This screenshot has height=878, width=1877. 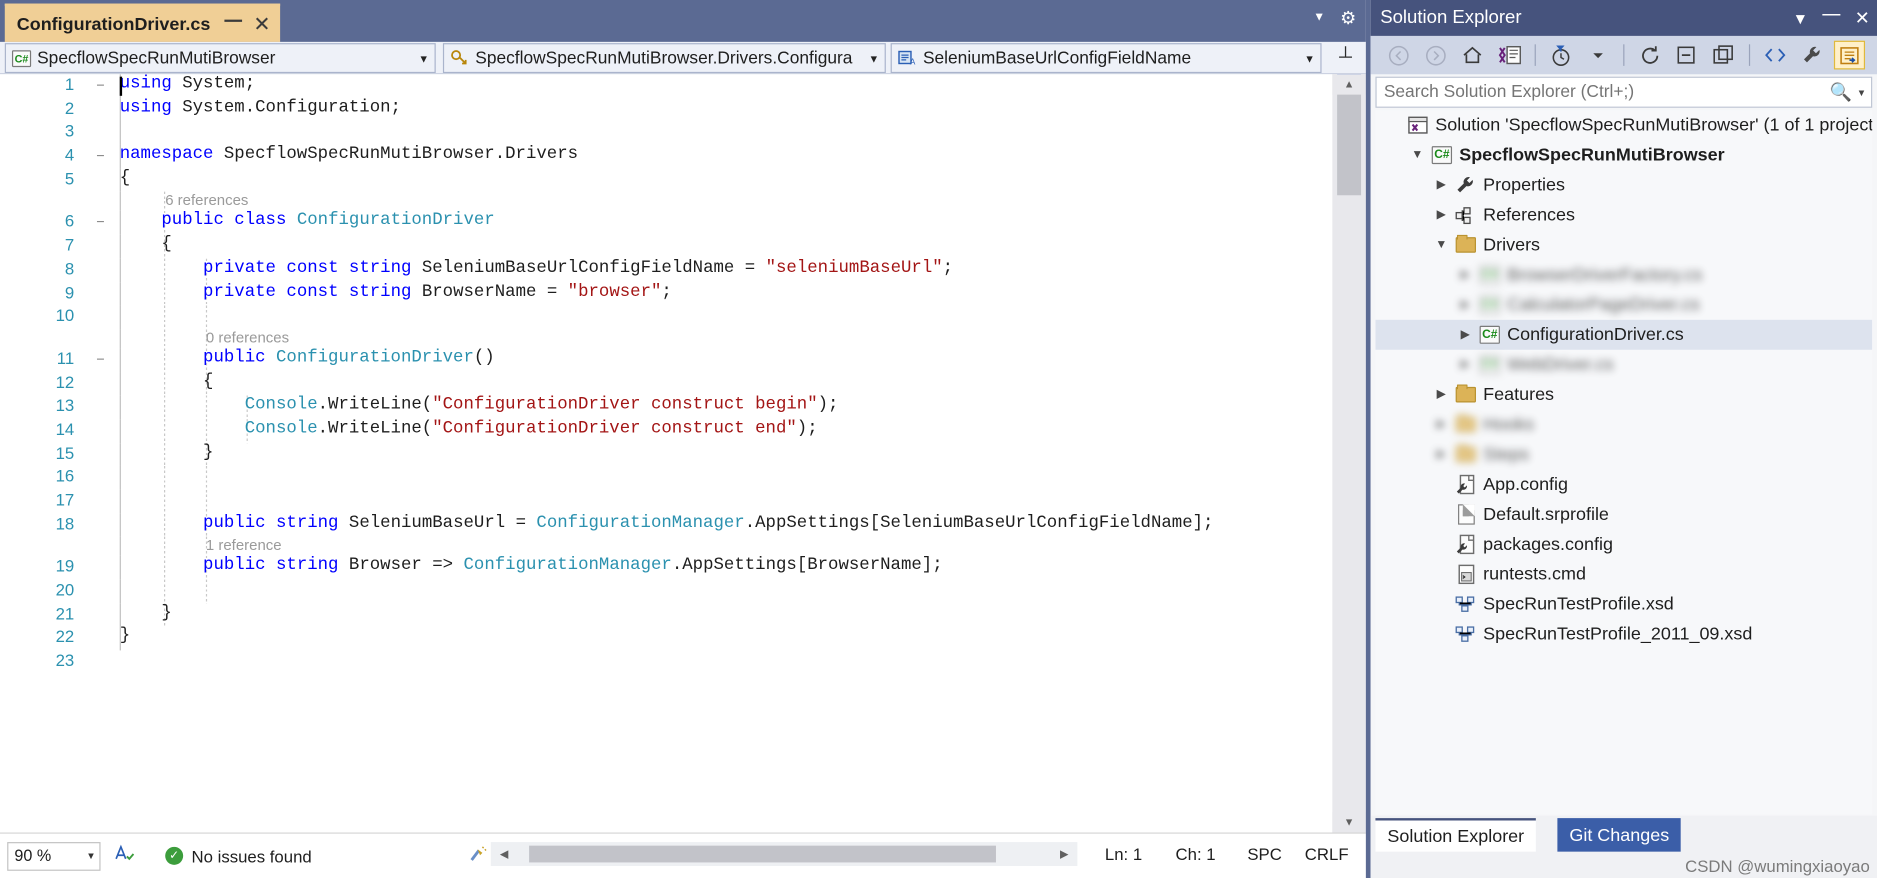 I want to click on tree-item: Default.srprofile, so click(x=1623, y=514).